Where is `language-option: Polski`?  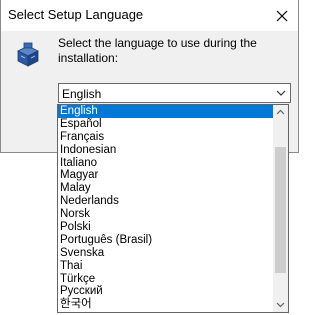 language-option: Polski is located at coordinates (165, 227).